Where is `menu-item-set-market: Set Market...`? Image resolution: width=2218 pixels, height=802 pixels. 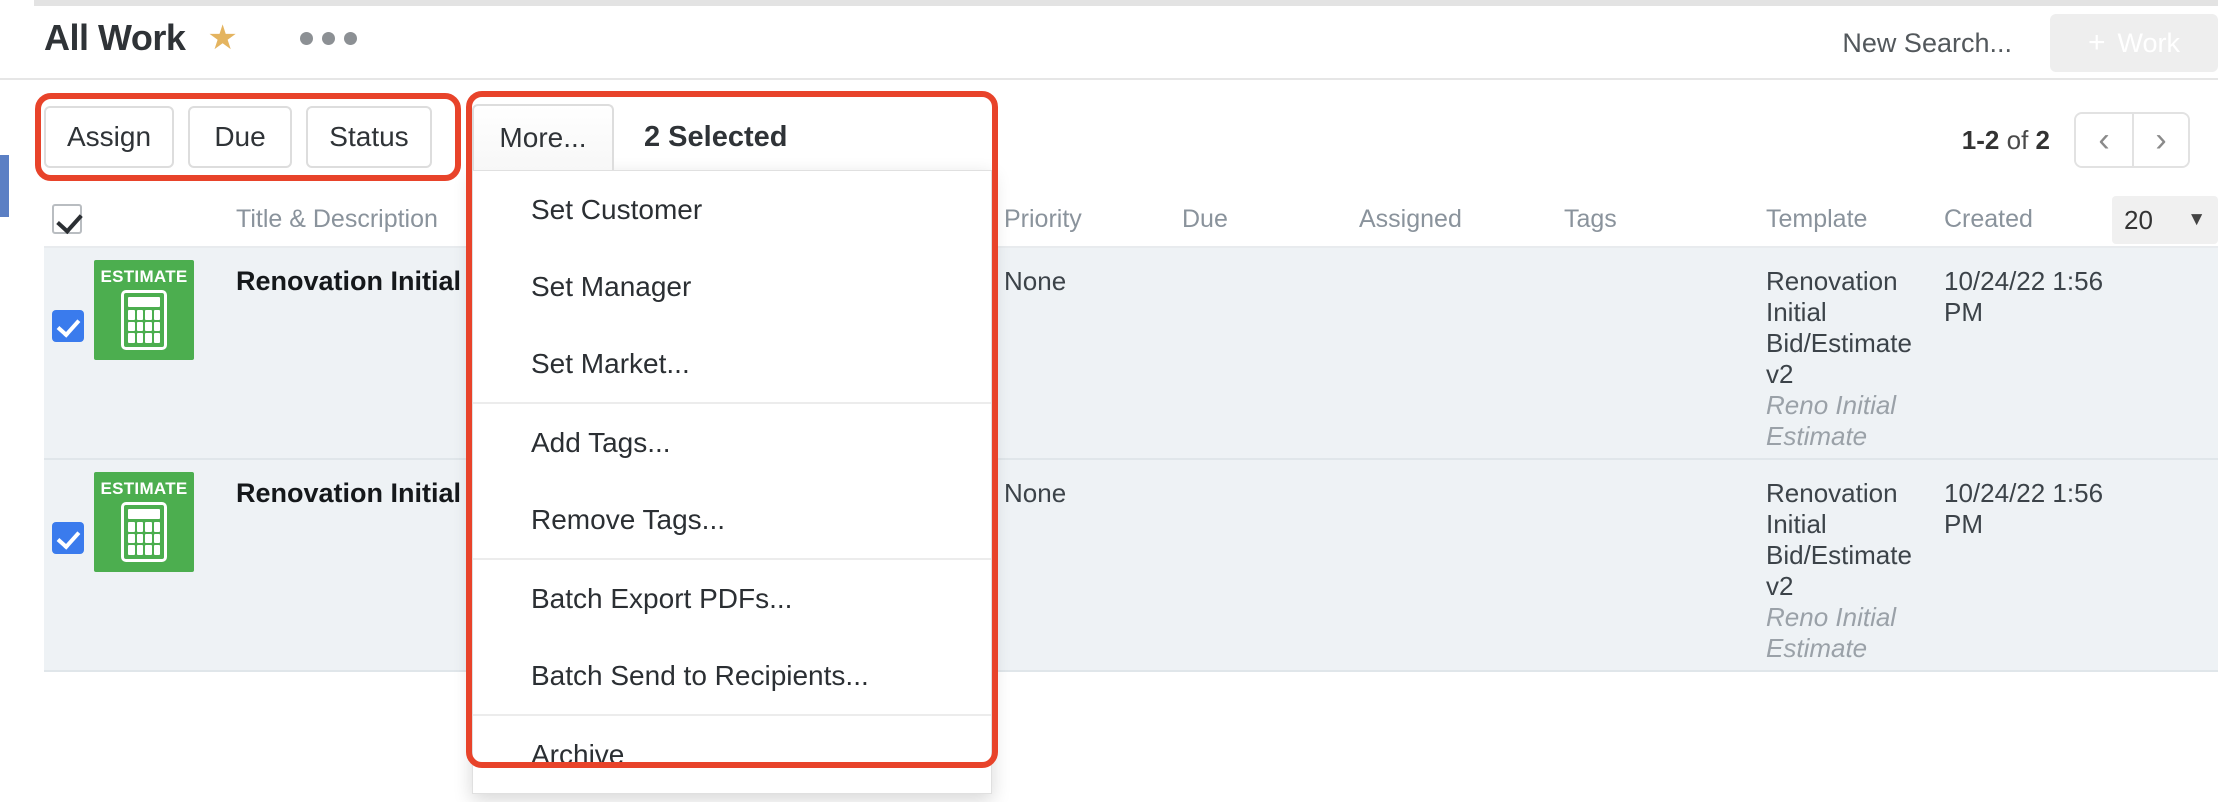
menu-item-set-market: Set Market... is located at coordinates (732, 363).